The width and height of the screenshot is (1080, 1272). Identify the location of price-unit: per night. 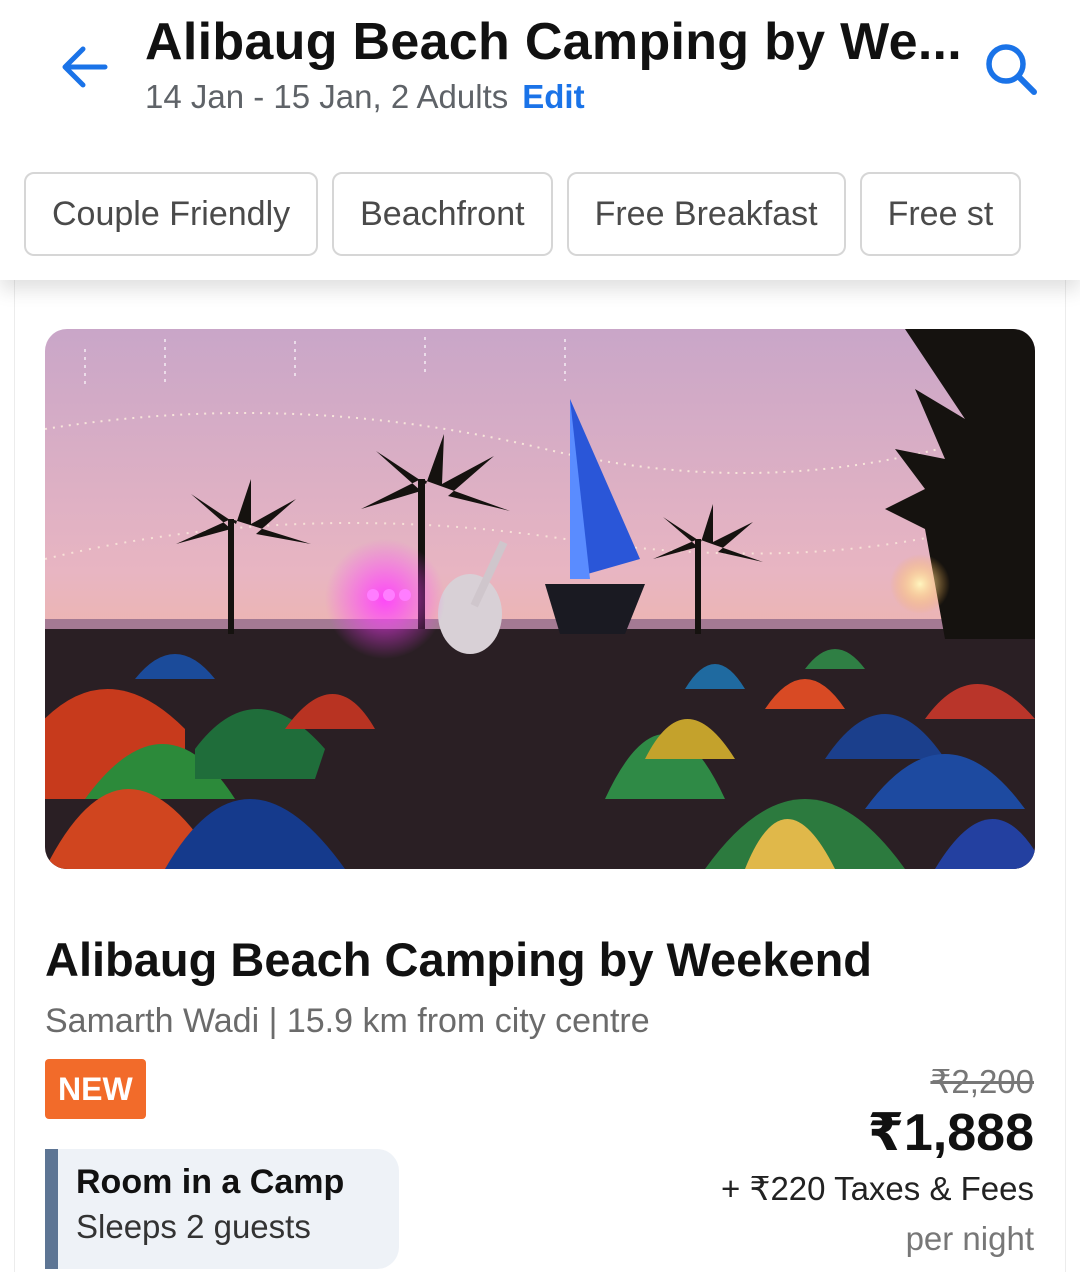
(969, 1238).